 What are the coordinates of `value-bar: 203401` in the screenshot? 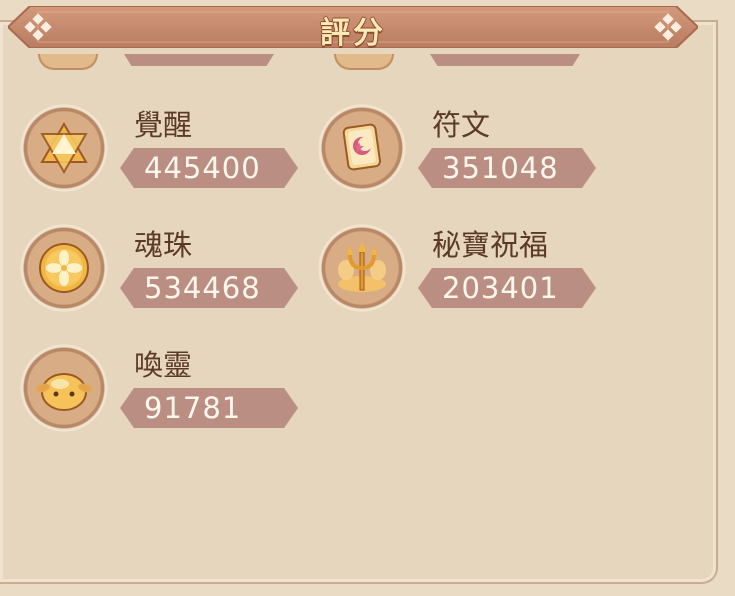 It's located at (507, 288).